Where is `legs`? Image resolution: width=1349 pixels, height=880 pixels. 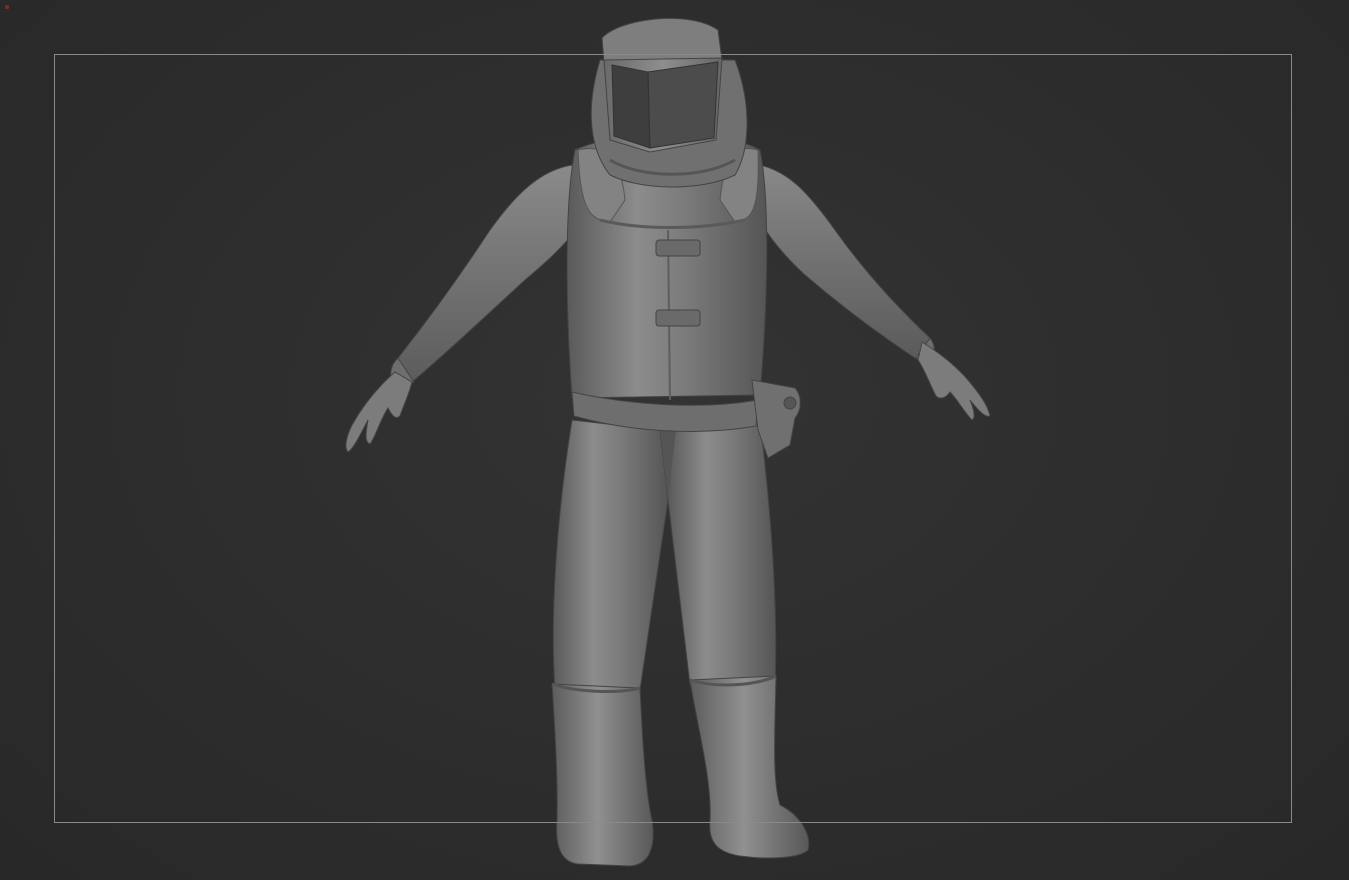
legs is located at coordinates (664, 555).